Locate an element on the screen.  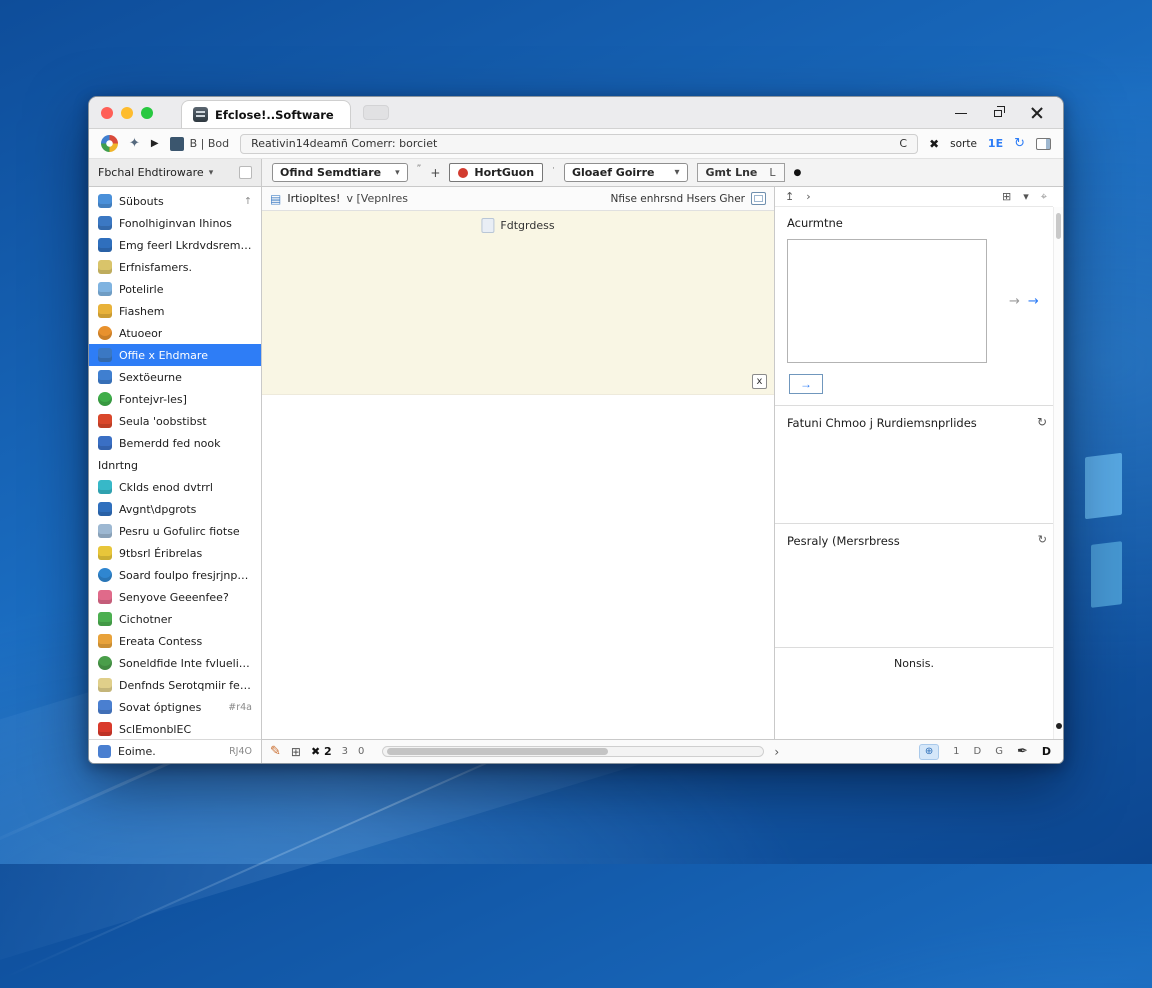
bookmark-label: B | Bod is located at coordinates (209, 143).